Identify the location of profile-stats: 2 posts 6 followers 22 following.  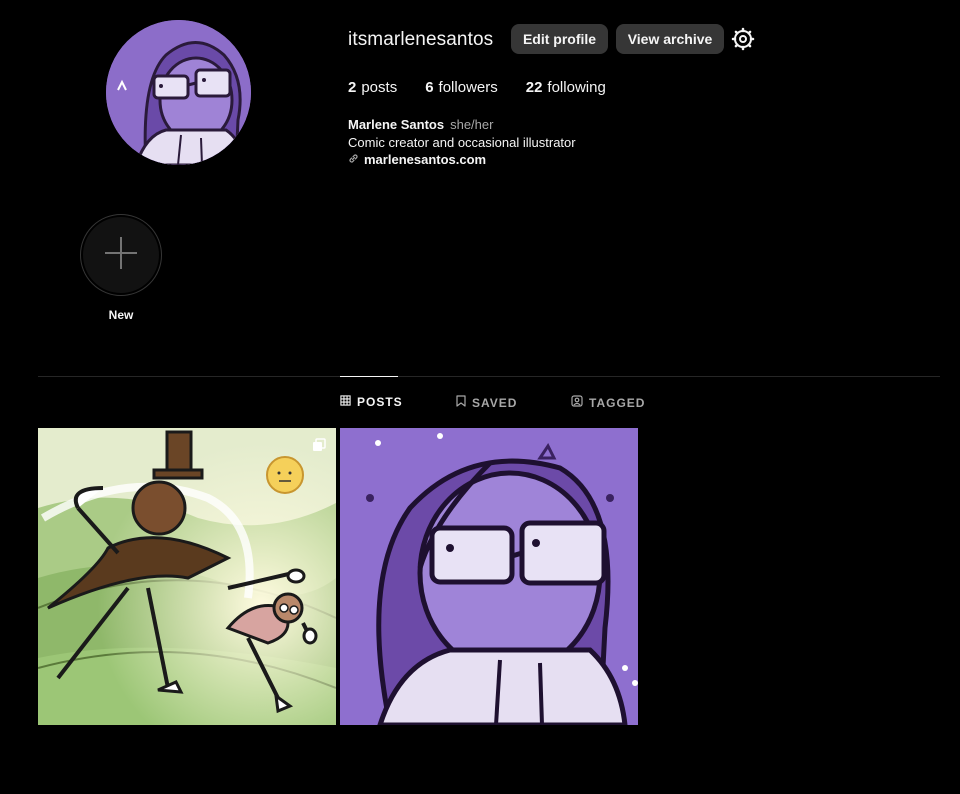
(491, 87).